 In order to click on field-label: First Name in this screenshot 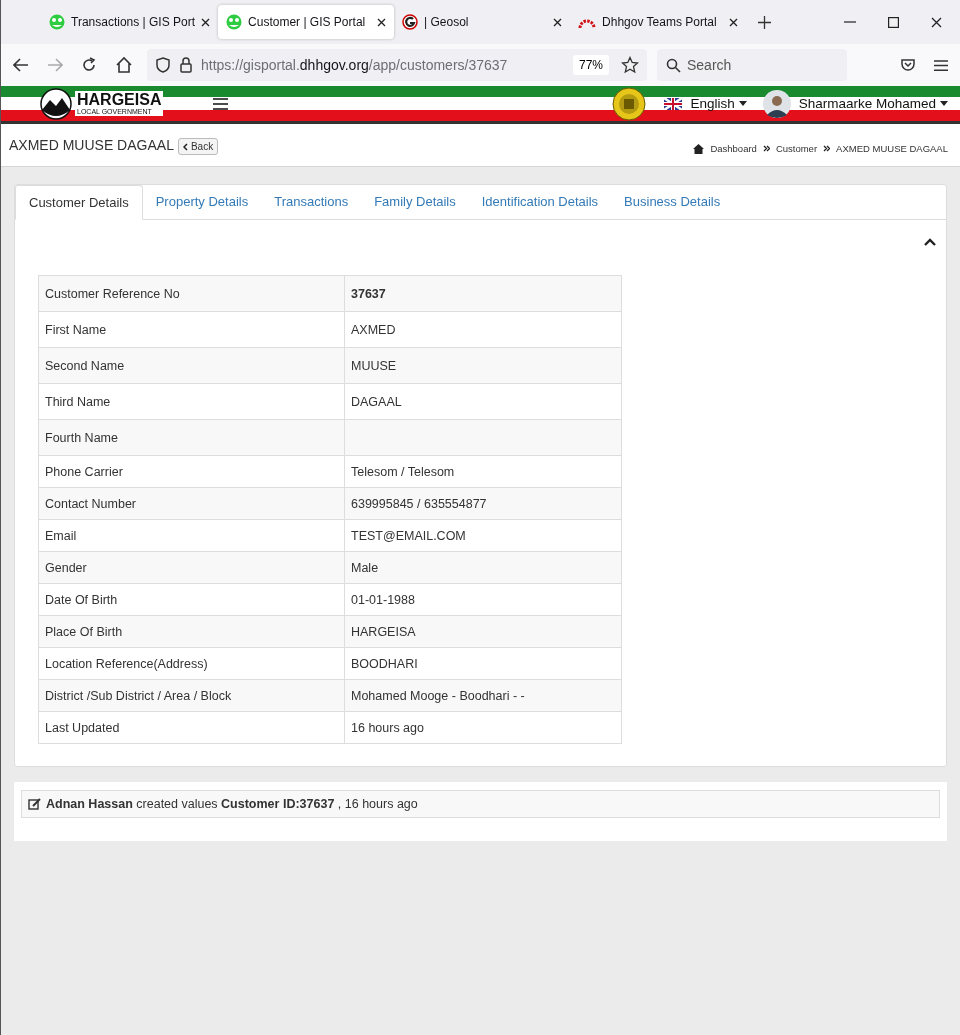, I will do `click(191, 329)`.